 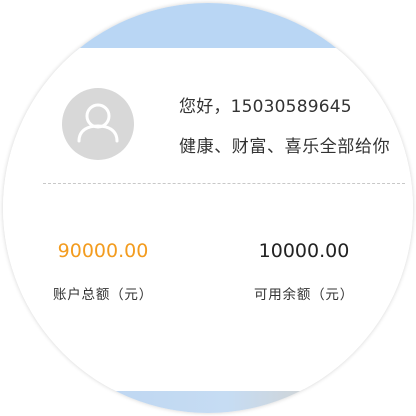 What do you see at coordinates (304, 271) in the screenshot?
I see `available-balance-block: 10000.00 可用余额（元）` at bounding box center [304, 271].